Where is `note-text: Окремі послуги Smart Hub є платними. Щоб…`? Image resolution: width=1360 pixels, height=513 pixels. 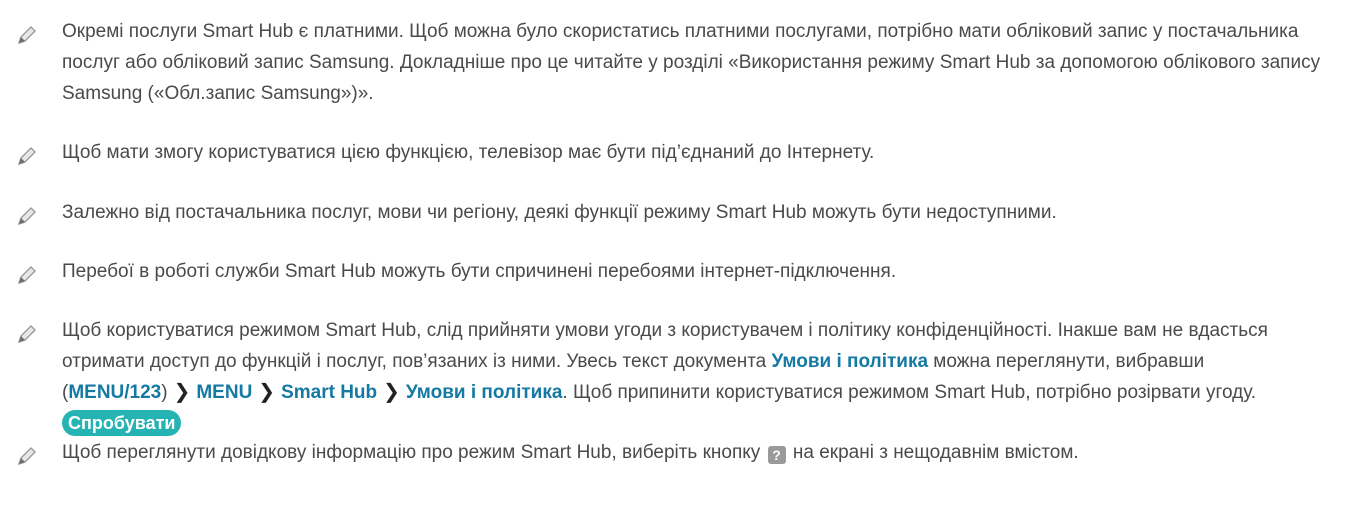 note-text: Окремі послуги Smart Hub є платними. Щоб… is located at coordinates (691, 62).